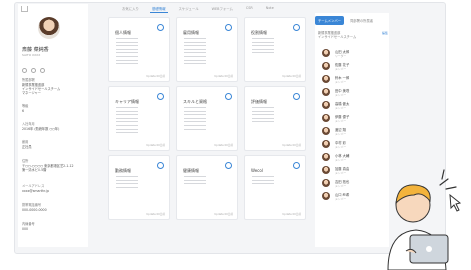 The height and width of the screenshot is (270, 471). I want to click on card-employment-info: 雇用情報 Update 00日前, so click(207, 49).